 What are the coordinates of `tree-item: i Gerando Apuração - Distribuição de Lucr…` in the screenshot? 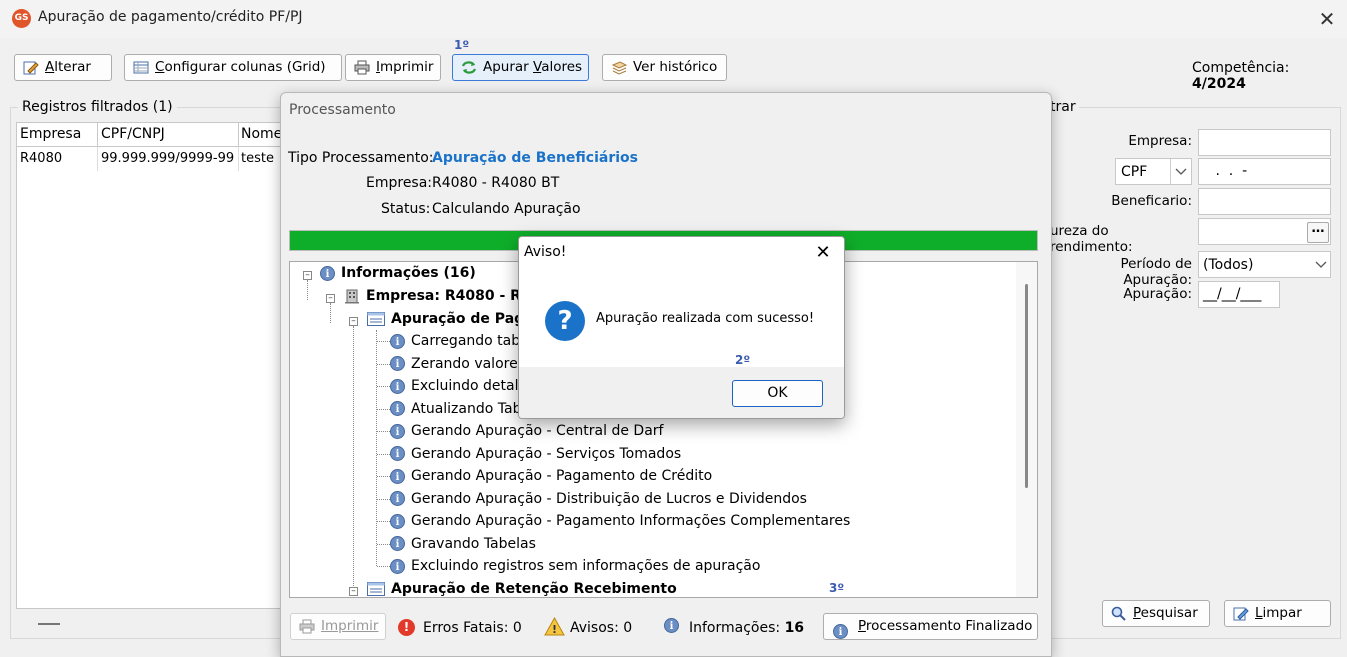 It's located at (598, 499).